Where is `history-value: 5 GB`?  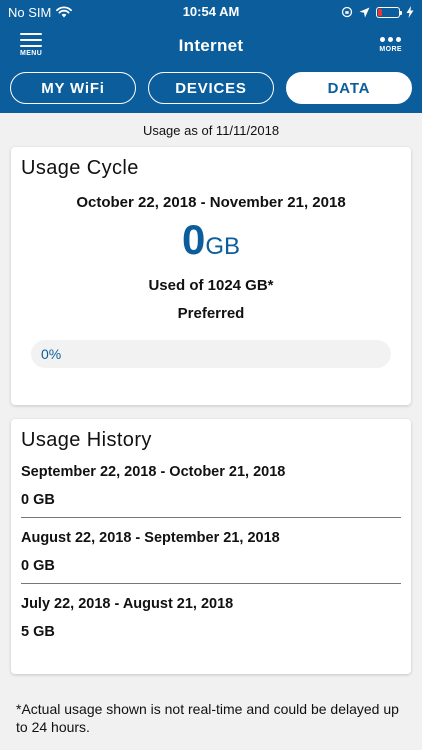 history-value: 5 GB is located at coordinates (38, 632).